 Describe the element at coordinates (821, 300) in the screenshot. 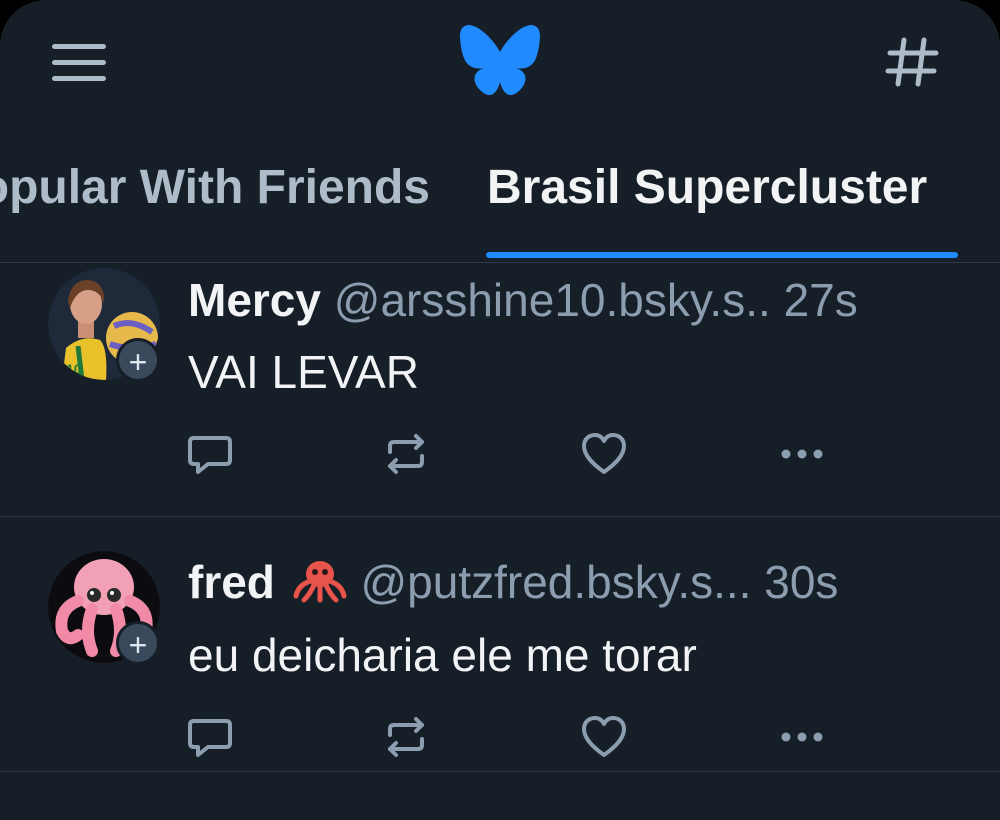

I see `post-timestamp: 27s` at that location.